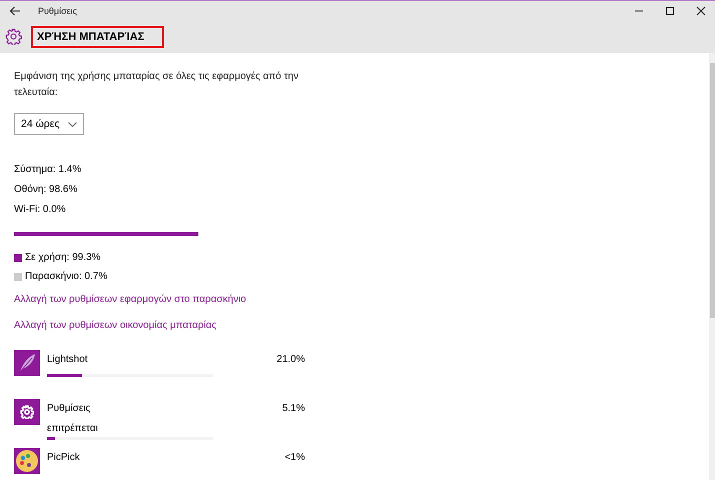 Image resolution: width=715 pixels, height=480 pixels. I want to click on page-title: ΧΡΉΣΗ ΜΠΑΤΑΡΊΑΣ, so click(97, 37).